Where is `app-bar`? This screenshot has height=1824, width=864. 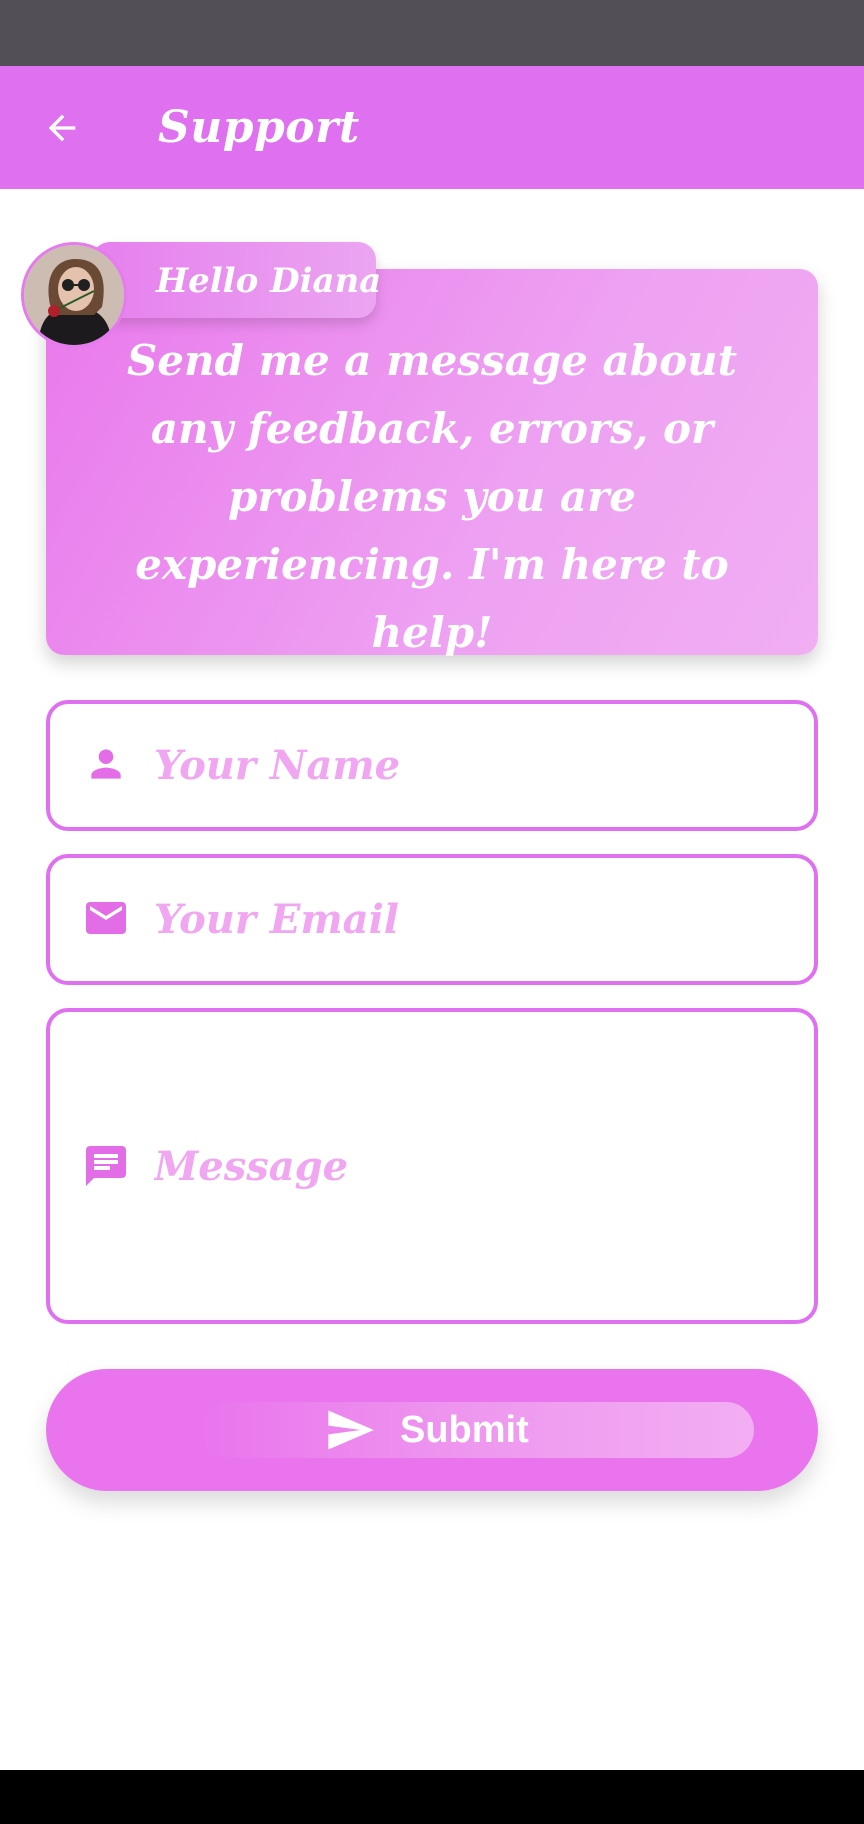 app-bar is located at coordinates (432, 127).